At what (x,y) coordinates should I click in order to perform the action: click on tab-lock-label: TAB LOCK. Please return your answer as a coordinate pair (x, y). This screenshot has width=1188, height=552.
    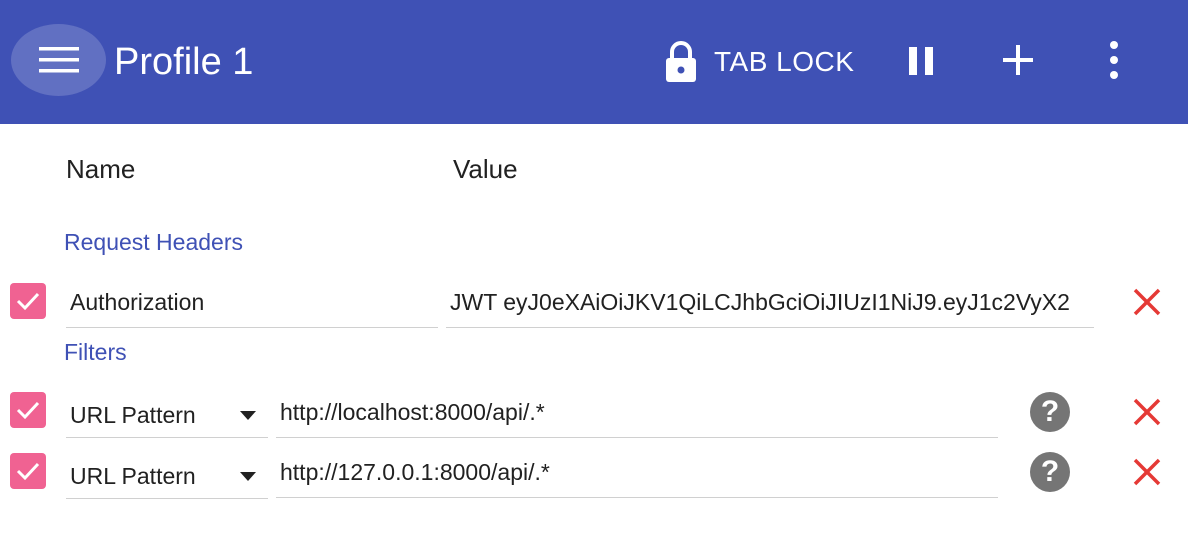
    Looking at the image, I should click on (784, 61).